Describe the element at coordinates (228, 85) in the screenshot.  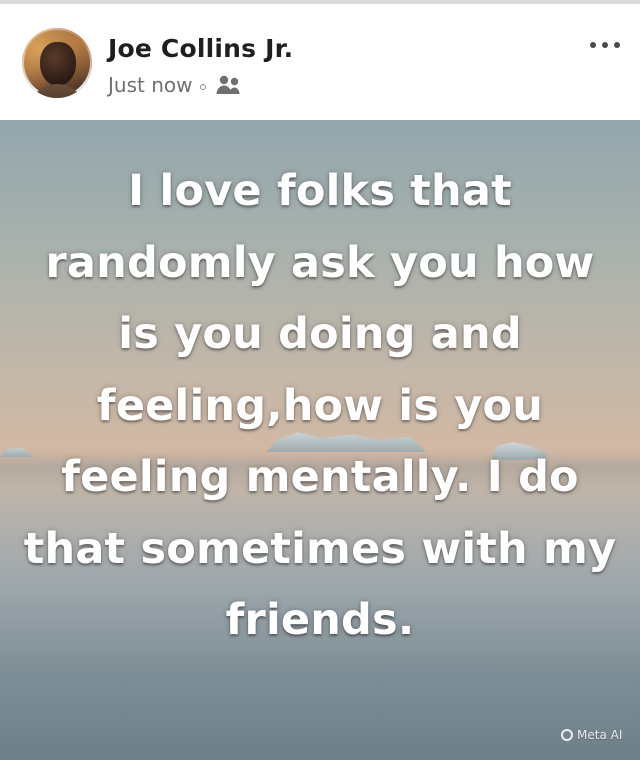
I see `friends-audience-icon` at that location.